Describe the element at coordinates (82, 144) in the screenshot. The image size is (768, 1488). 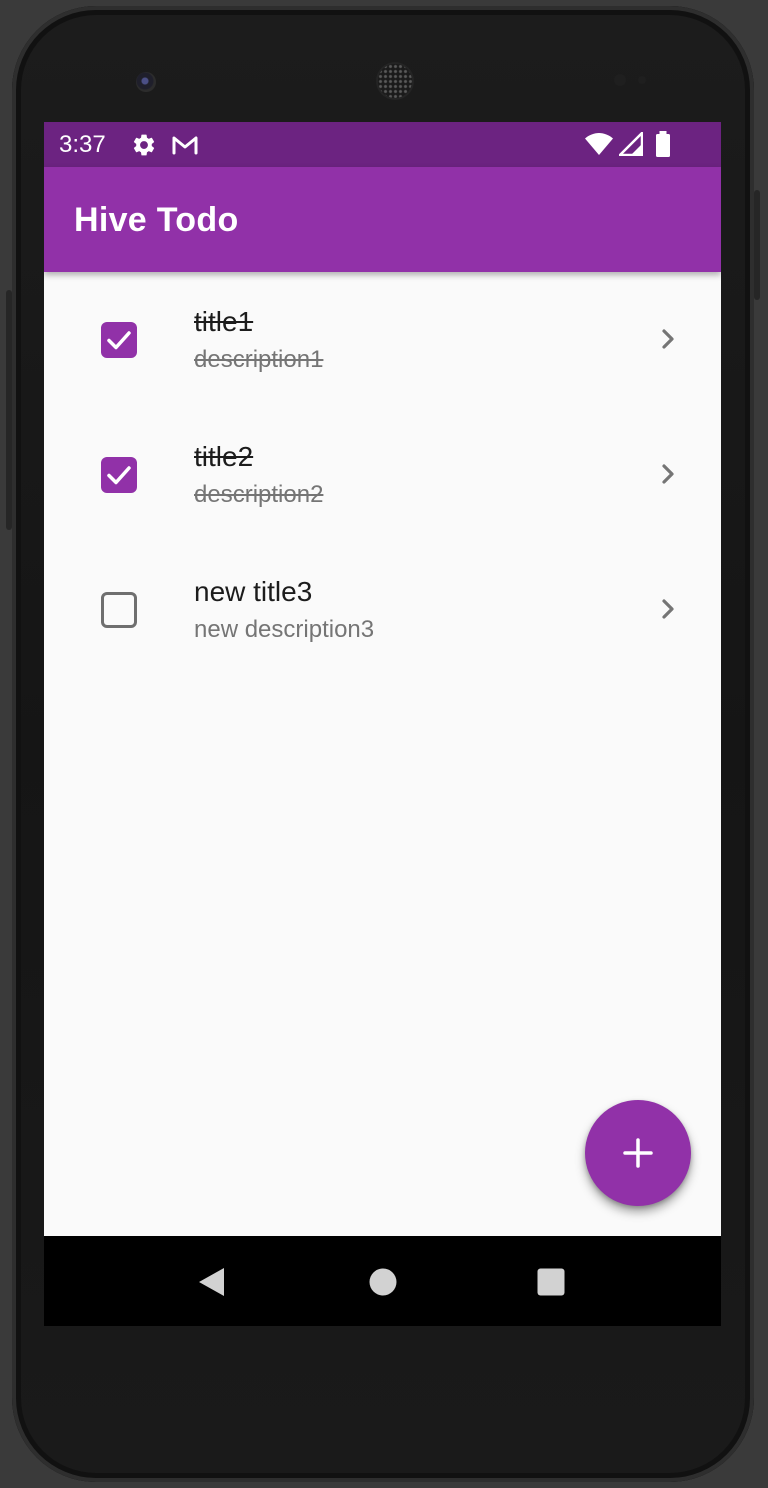
I see `status-time: 3:37` at that location.